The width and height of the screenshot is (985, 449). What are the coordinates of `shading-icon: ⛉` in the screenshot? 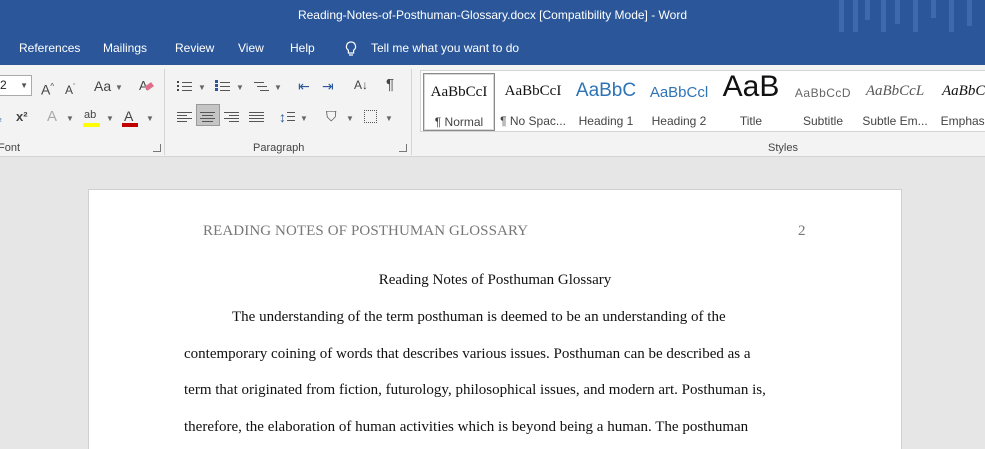 It's located at (331, 116).